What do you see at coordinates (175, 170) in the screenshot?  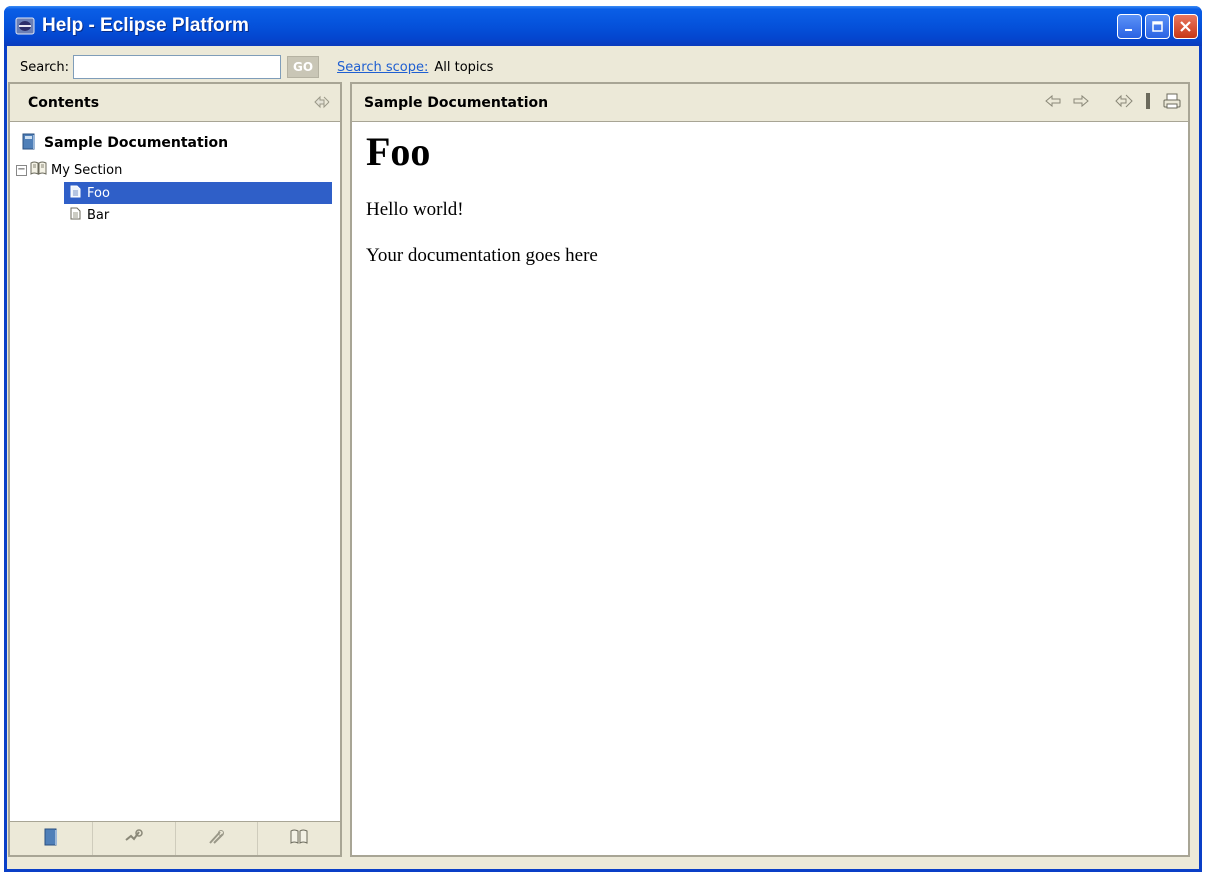 I see `tree-section: − My Section` at bounding box center [175, 170].